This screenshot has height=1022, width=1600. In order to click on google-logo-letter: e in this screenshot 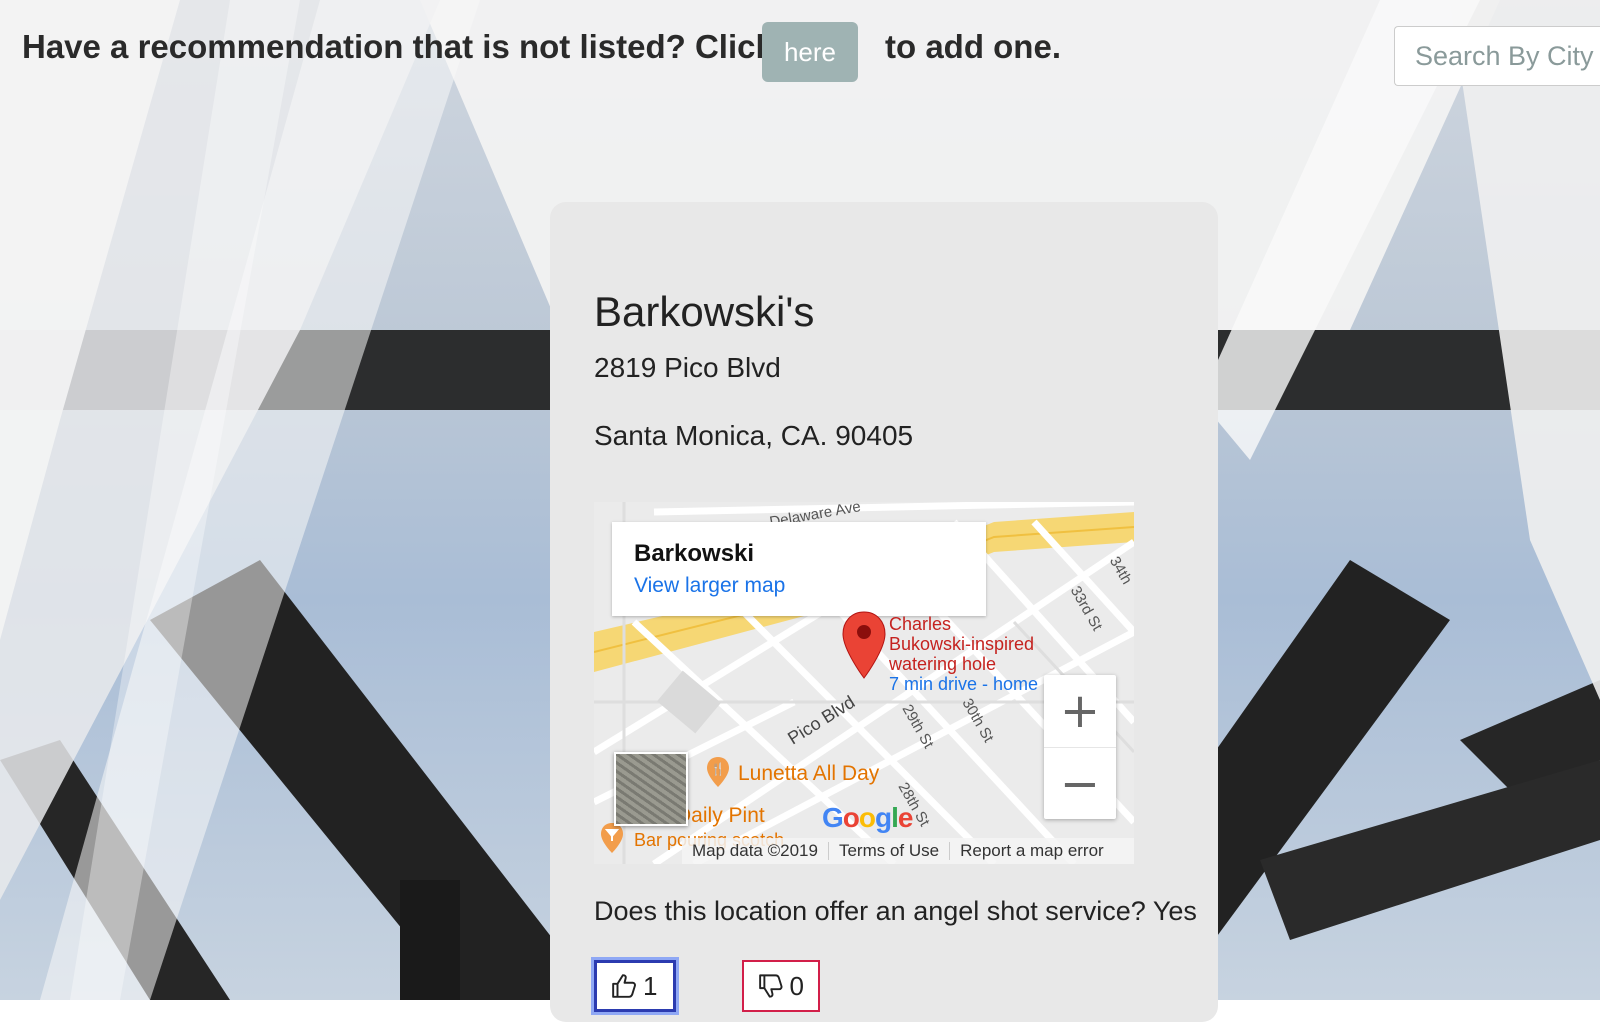, I will do `click(905, 817)`.